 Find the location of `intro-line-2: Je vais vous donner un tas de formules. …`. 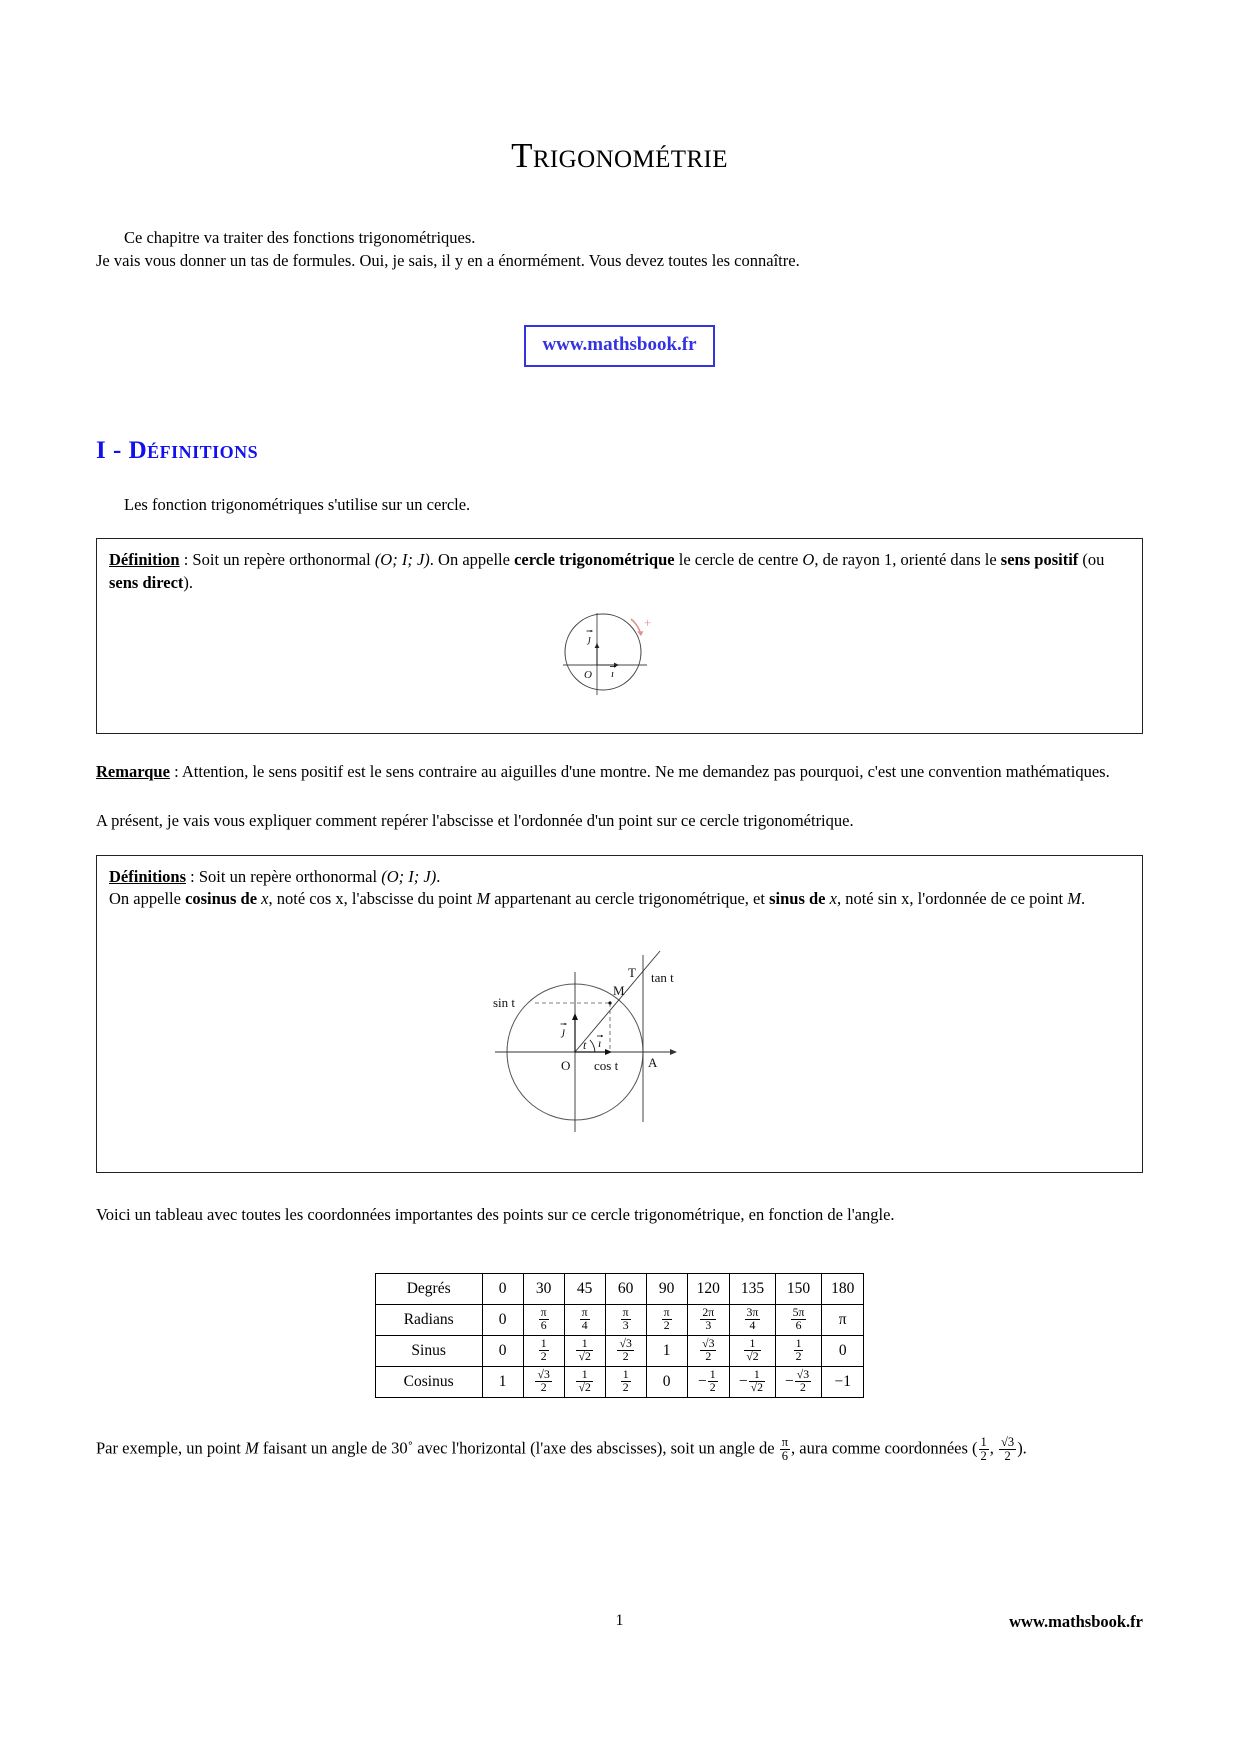

intro-line-2: Je vais vous donner un tas de formules. … is located at coordinates (448, 261).